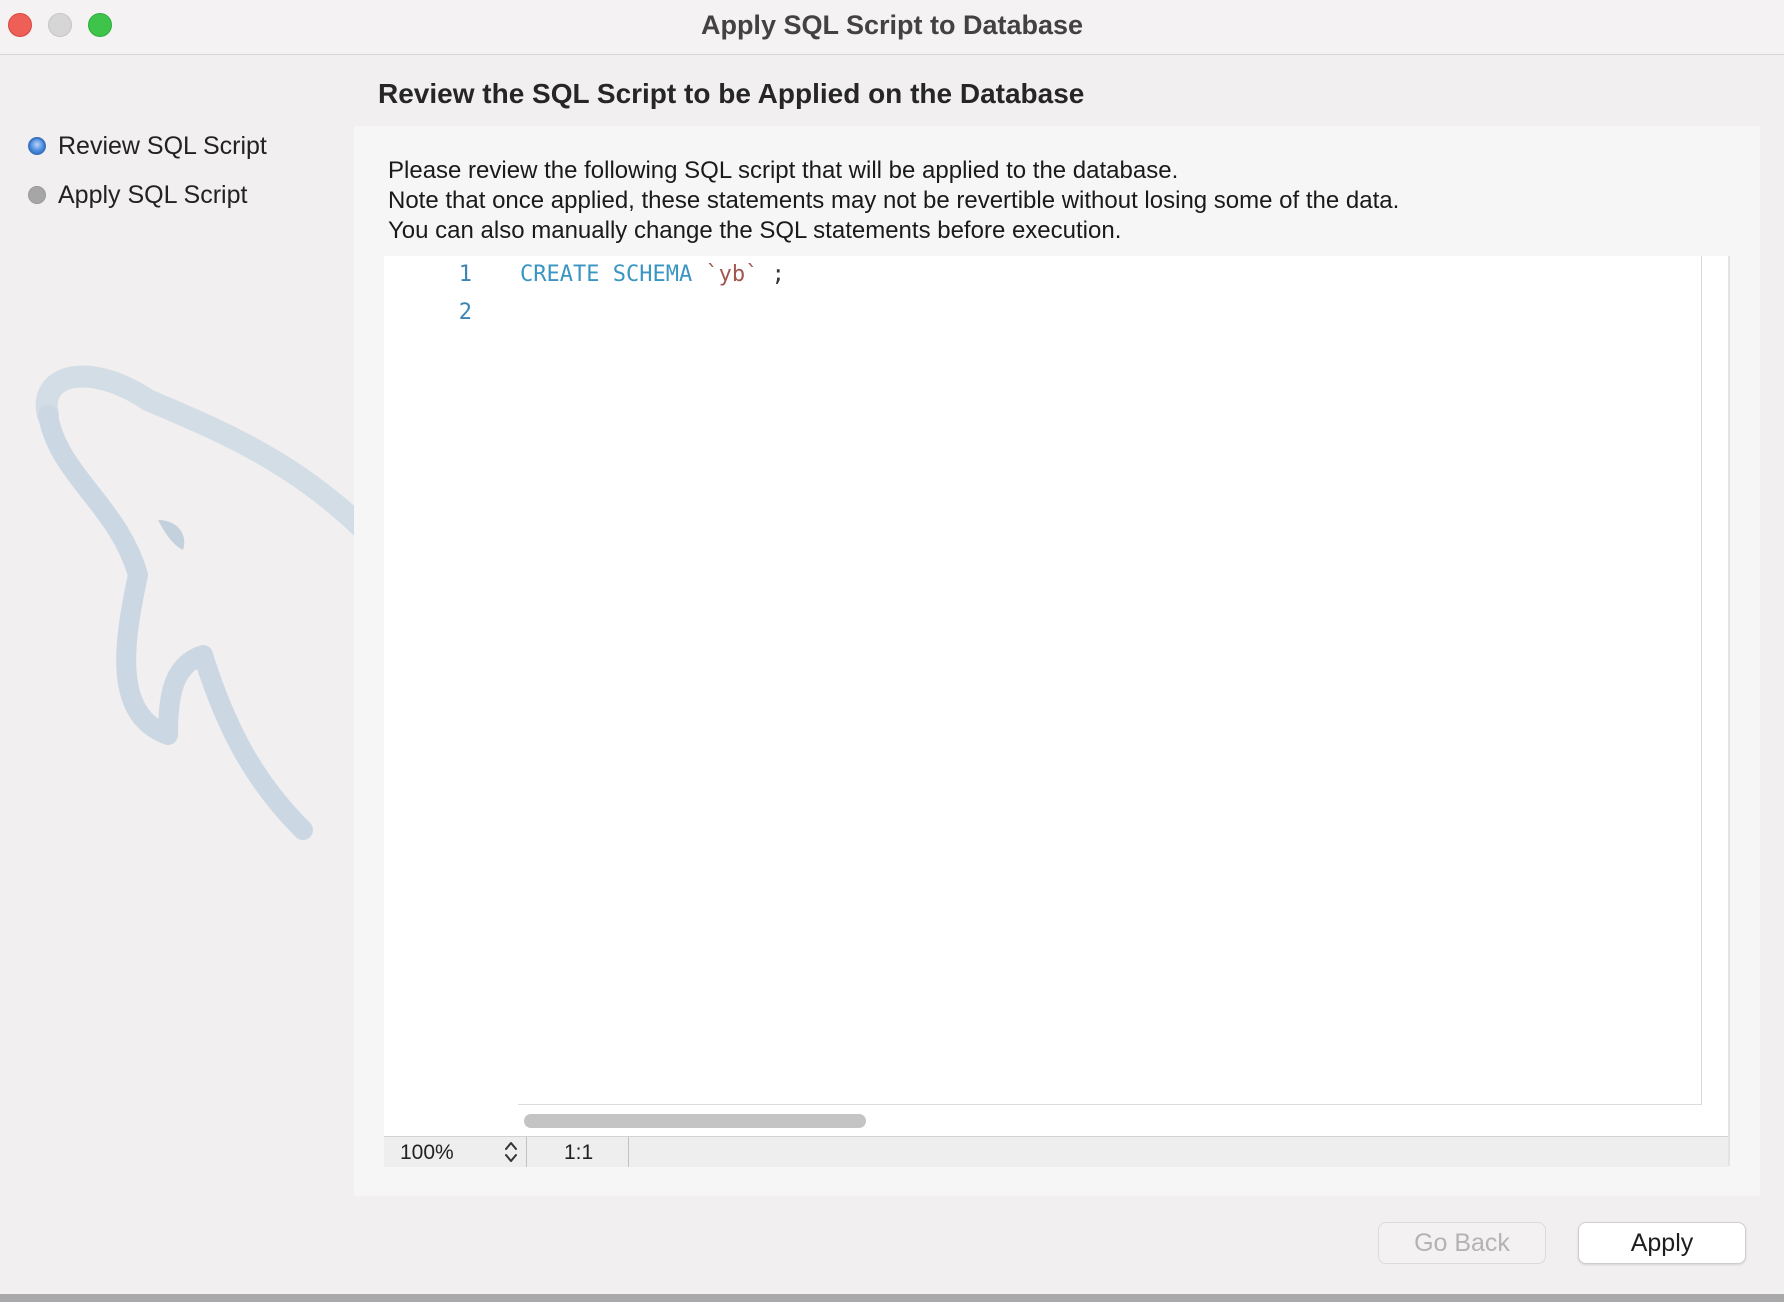 The height and width of the screenshot is (1302, 1784). Describe the element at coordinates (1662, 1243) in the screenshot. I see `apply-button: Apply` at that location.